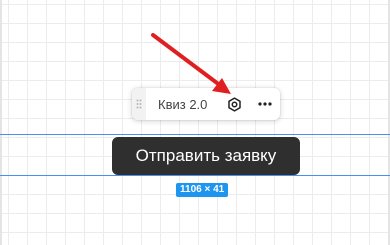 Image resolution: width=390 pixels, height=245 pixels. I want to click on submit-request-button: Отправить заявку, so click(206, 156).